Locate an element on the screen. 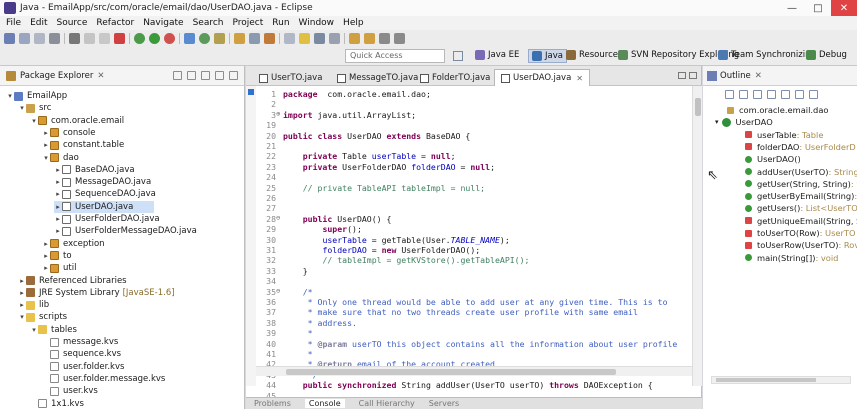 The width and height of the screenshot is (857, 409). outline-item: addUser(UserTO) : String is located at coordinates (801, 172).